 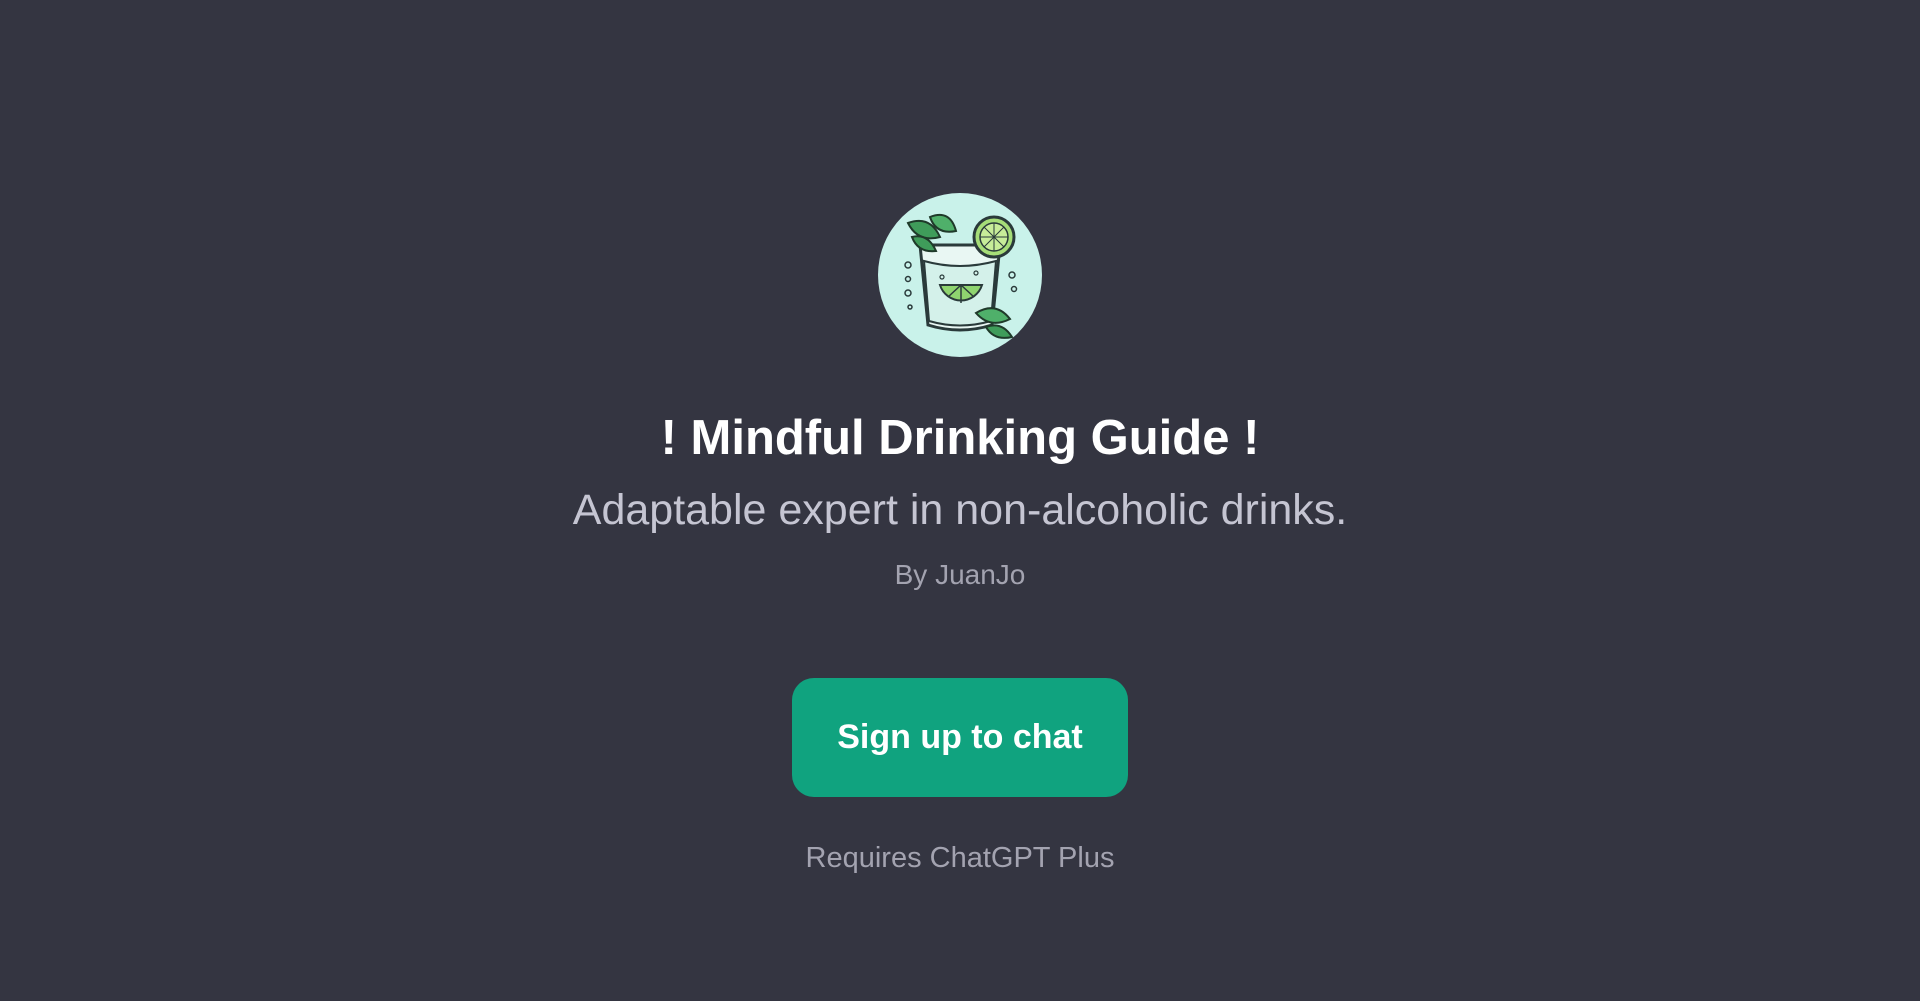 I want to click on gpt-author: By JuanJo, so click(x=960, y=574).